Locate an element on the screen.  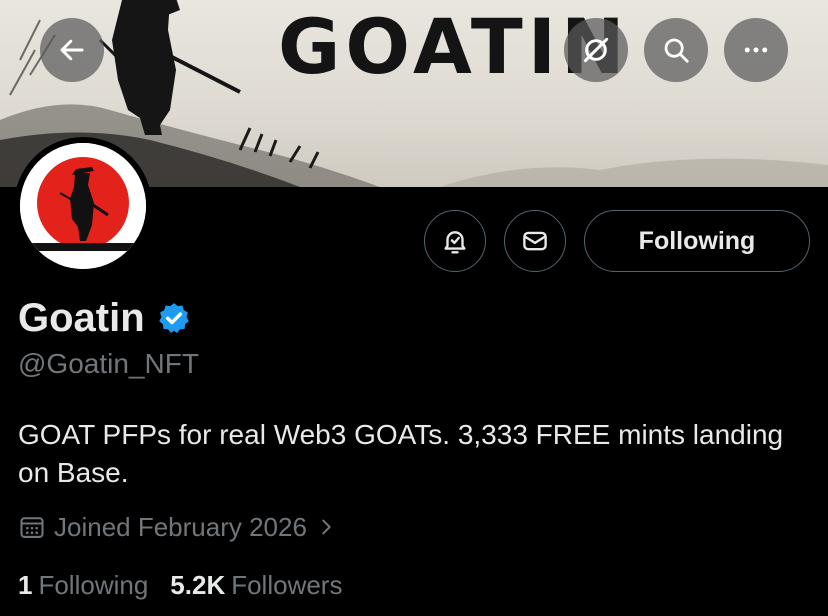
followers-count: 5.2K is located at coordinates (198, 584).